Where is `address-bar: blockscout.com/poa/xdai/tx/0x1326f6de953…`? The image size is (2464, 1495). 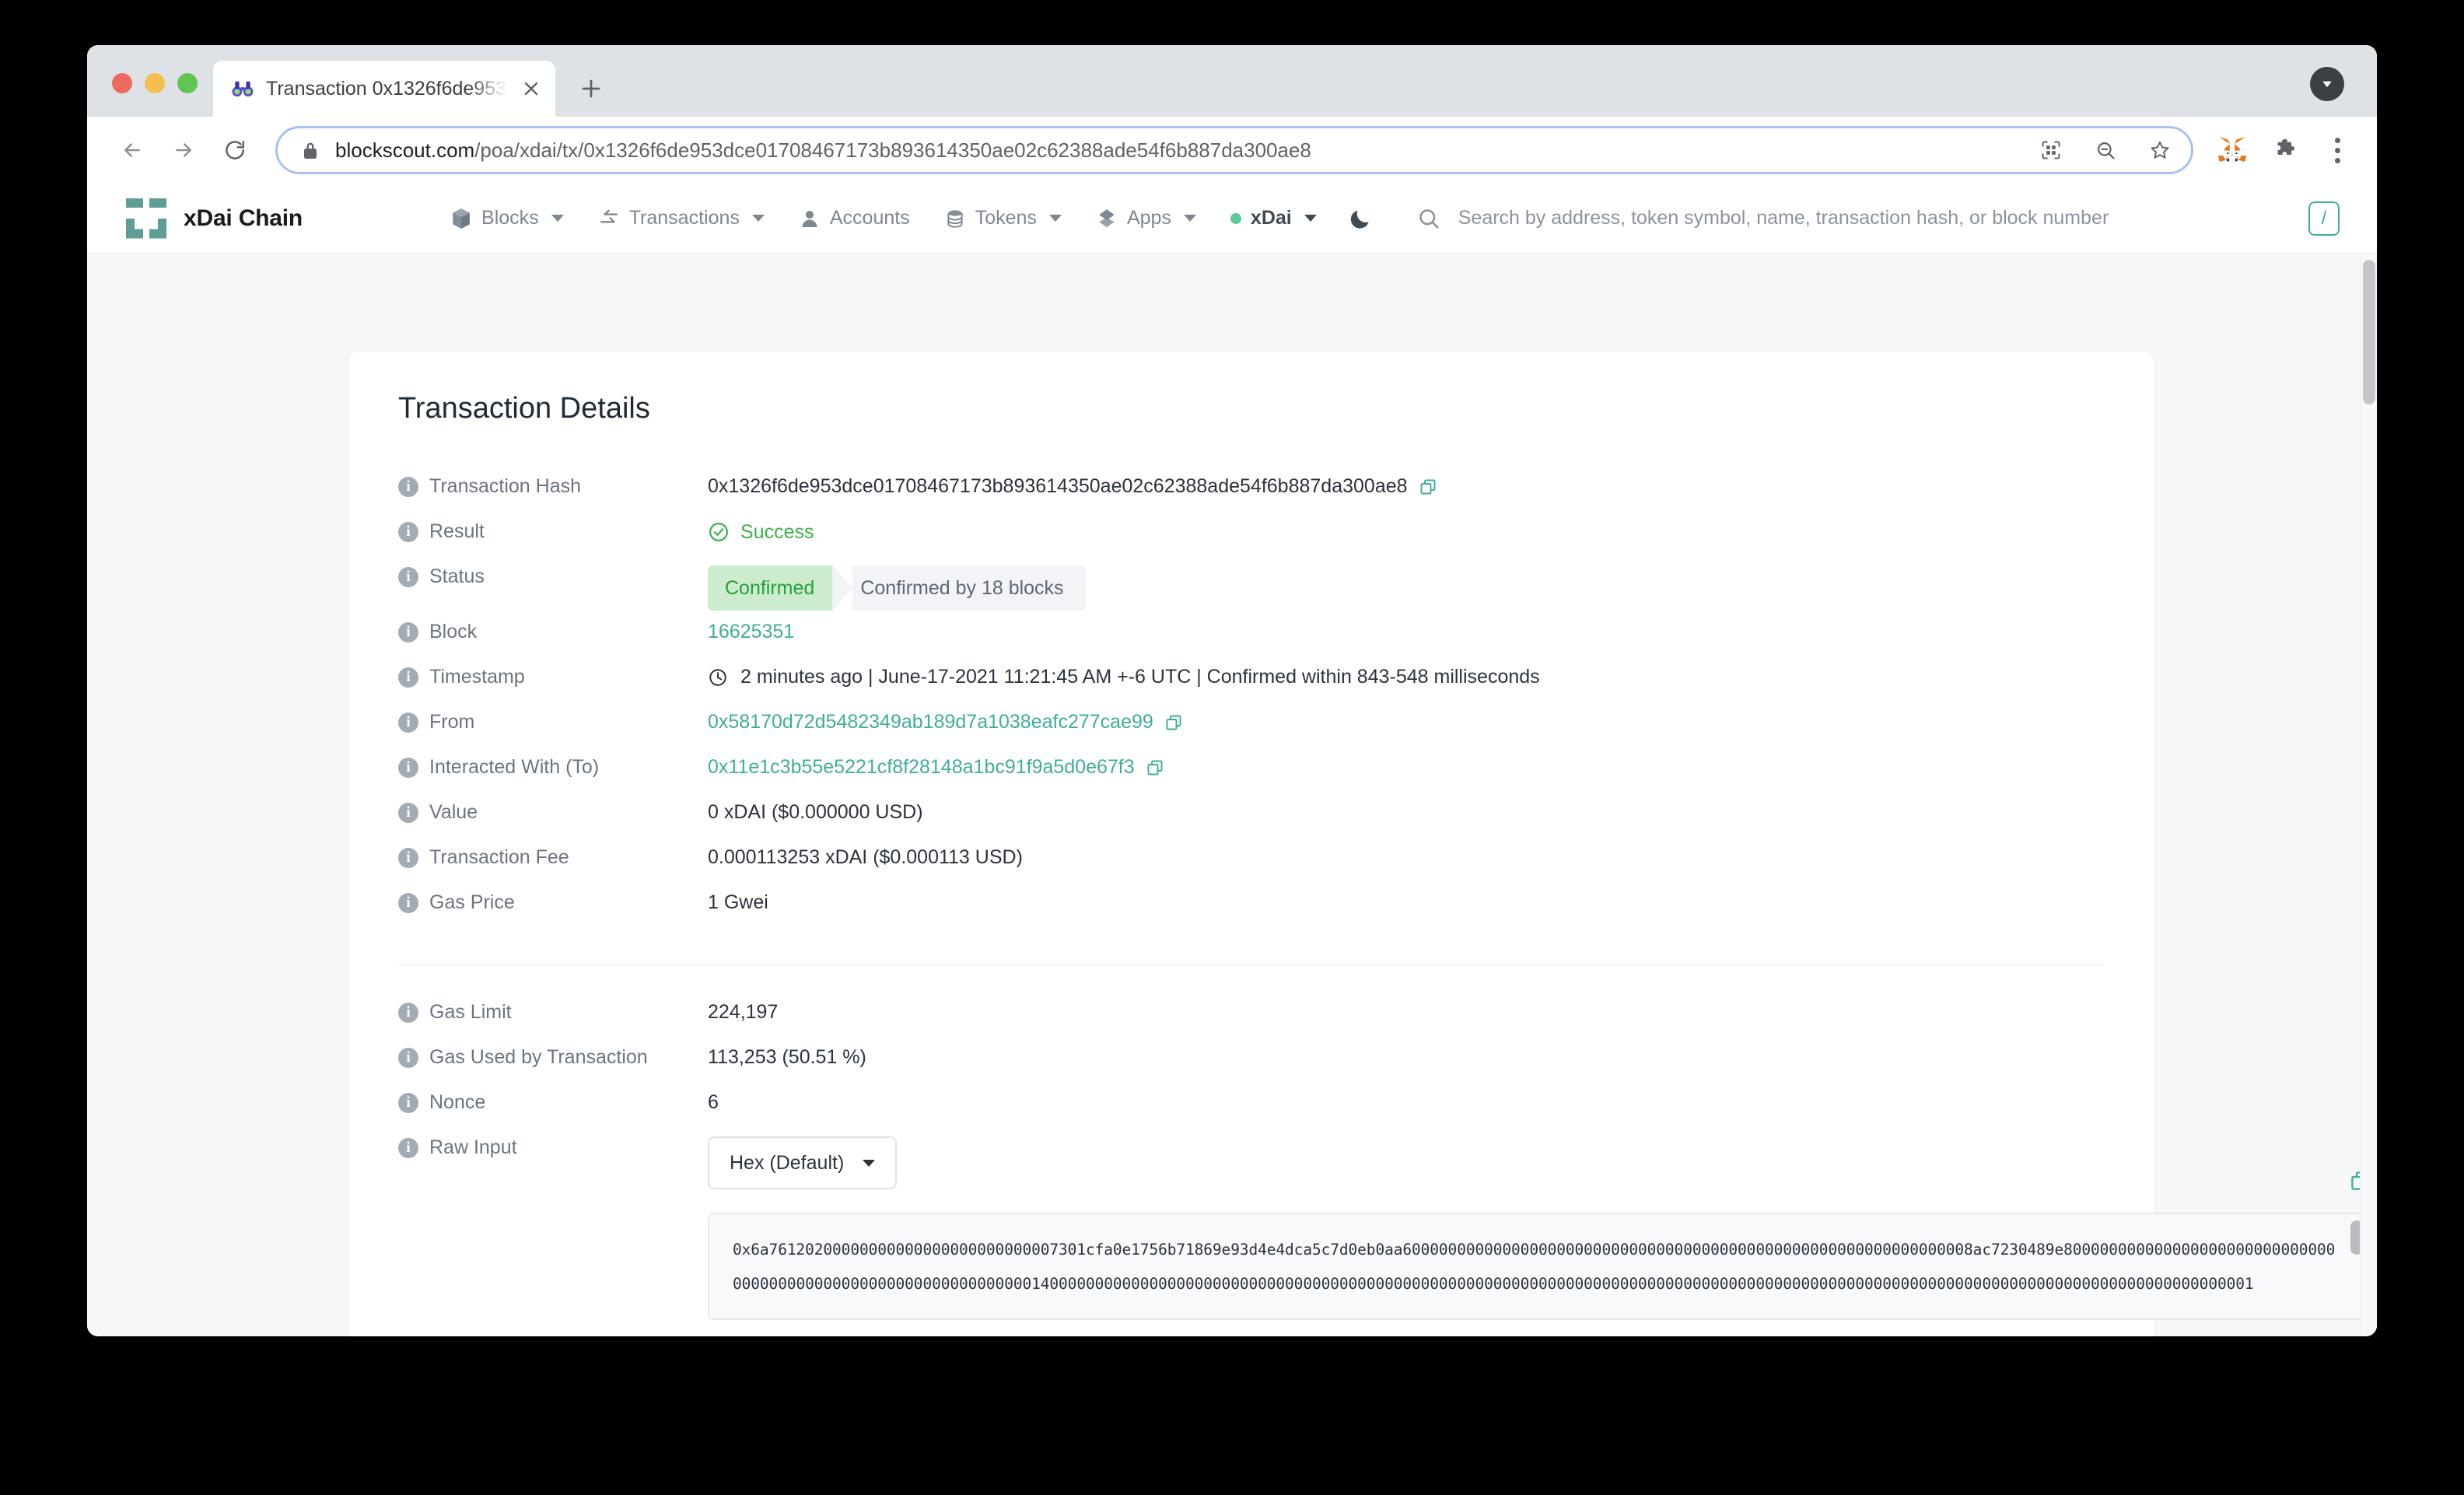 address-bar: blockscout.com/poa/xdai/tx/0x1326f6de953… is located at coordinates (1234, 150).